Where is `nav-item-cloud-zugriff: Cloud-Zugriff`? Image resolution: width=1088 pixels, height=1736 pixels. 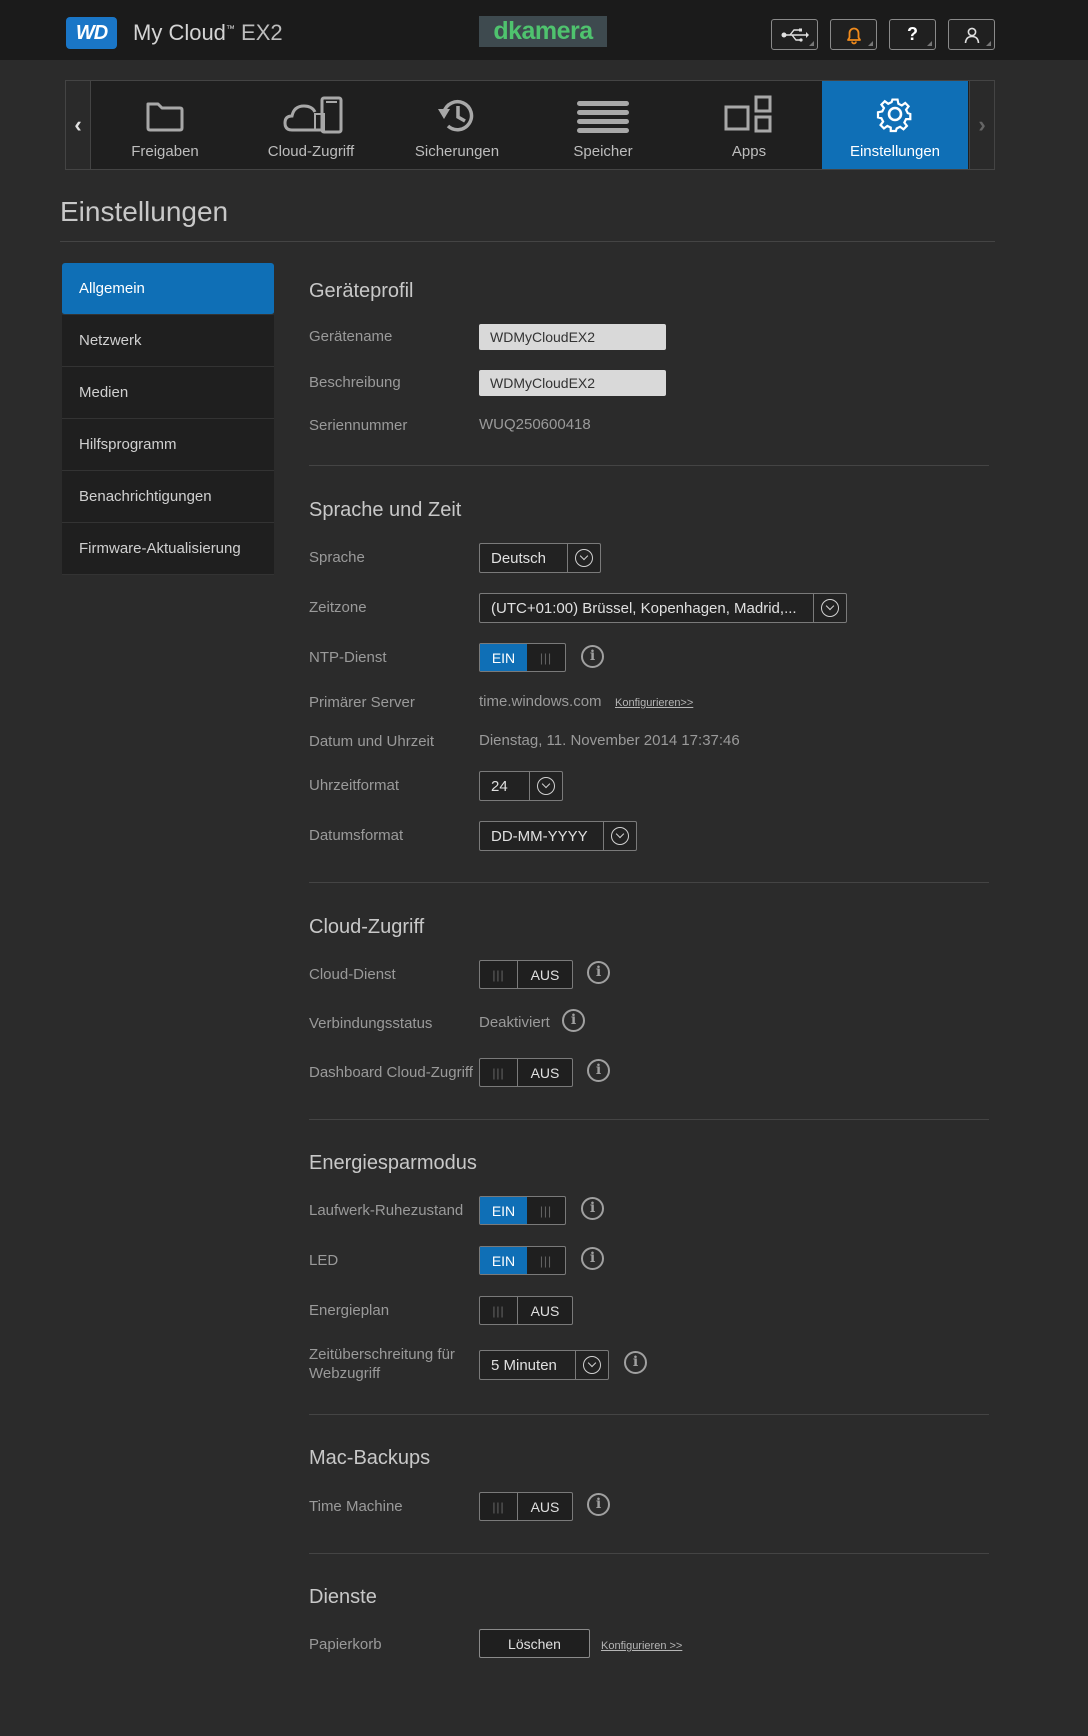
nav-item-cloud-zugriff: Cloud-Zugriff is located at coordinates (311, 125).